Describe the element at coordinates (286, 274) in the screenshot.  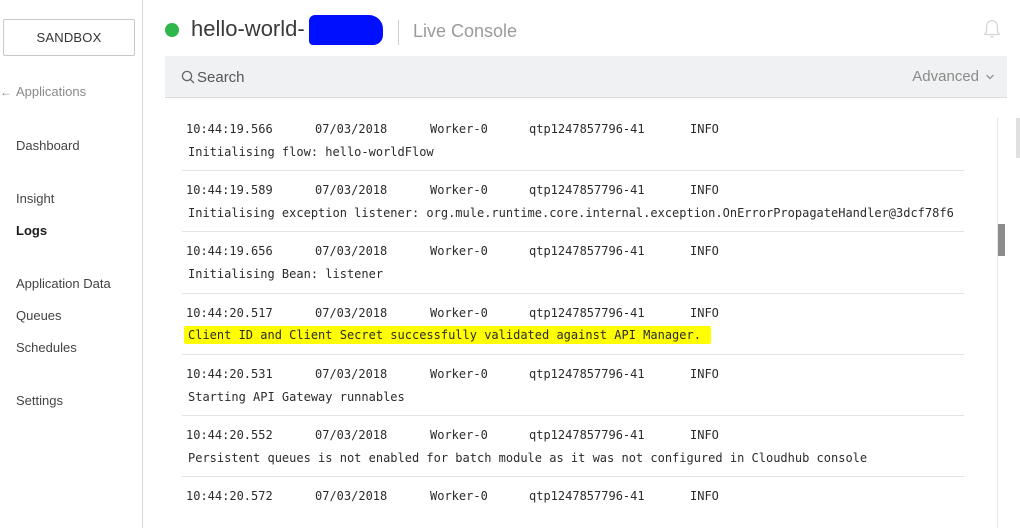
I see `log-message: Initialising Bean: listener` at that location.